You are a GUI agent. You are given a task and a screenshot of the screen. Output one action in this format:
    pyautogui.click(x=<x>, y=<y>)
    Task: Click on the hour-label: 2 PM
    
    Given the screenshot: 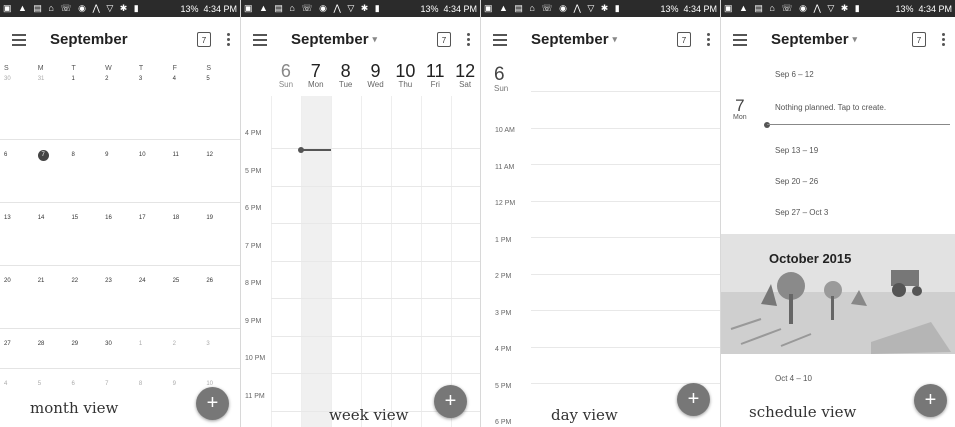 What is the action you would take?
    pyautogui.click(x=503, y=276)
    